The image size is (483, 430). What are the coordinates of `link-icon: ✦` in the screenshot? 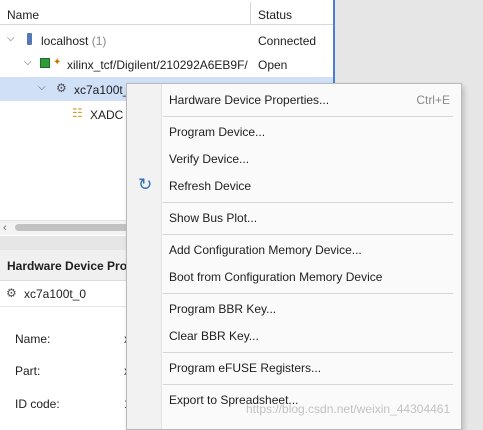 It's located at (57, 62).